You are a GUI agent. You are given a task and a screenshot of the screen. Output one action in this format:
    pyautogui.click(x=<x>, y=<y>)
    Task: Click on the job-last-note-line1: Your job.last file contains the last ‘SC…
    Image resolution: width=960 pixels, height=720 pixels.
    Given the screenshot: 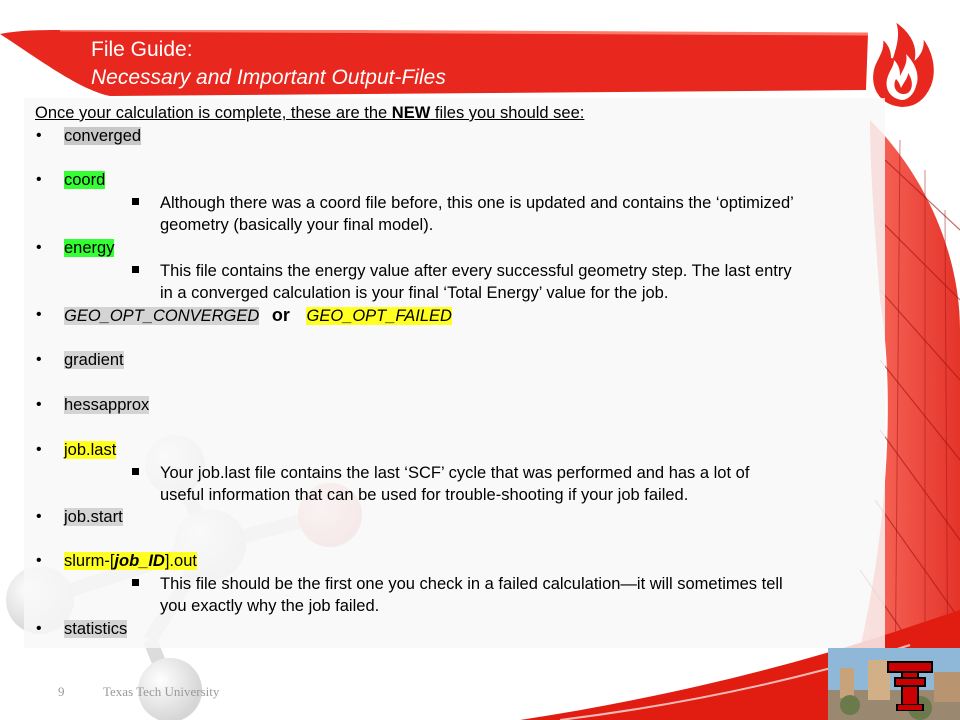 What is the action you would take?
    pyautogui.click(x=455, y=473)
    